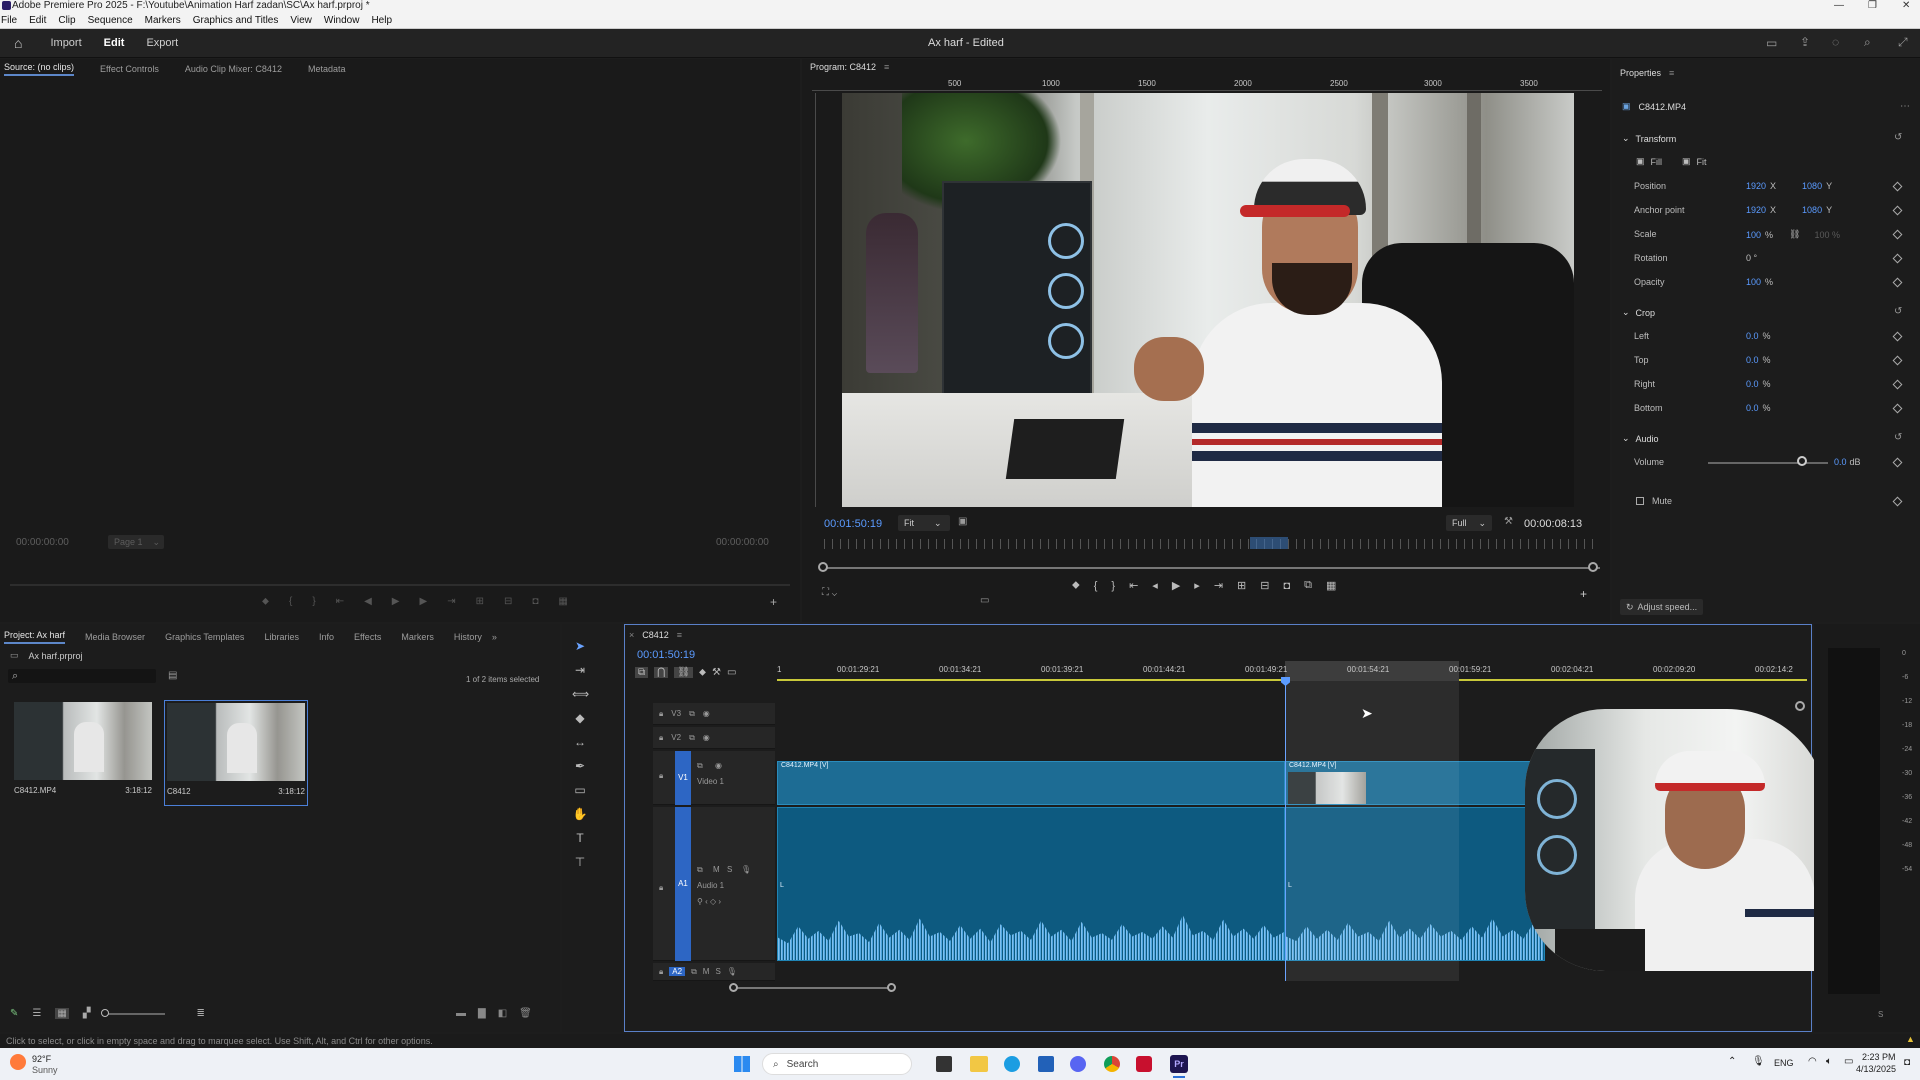 Image resolution: width=1920 pixels, height=1080 pixels. Describe the element at coordinates (82, 676) in the screenshot. I see `project-search-input: ⌕` at that location.